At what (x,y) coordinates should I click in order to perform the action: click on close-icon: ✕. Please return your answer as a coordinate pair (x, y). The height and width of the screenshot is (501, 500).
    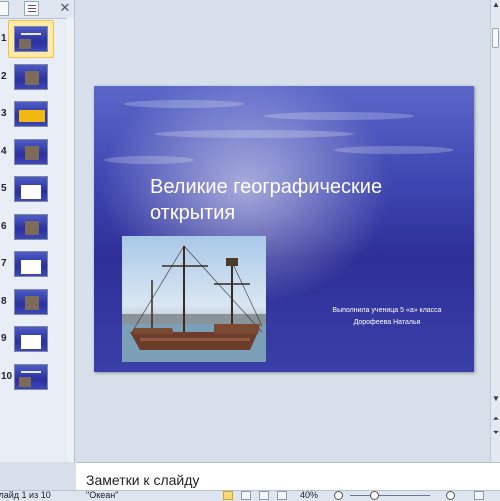
    Looking at the image, I should click on (65, 8).